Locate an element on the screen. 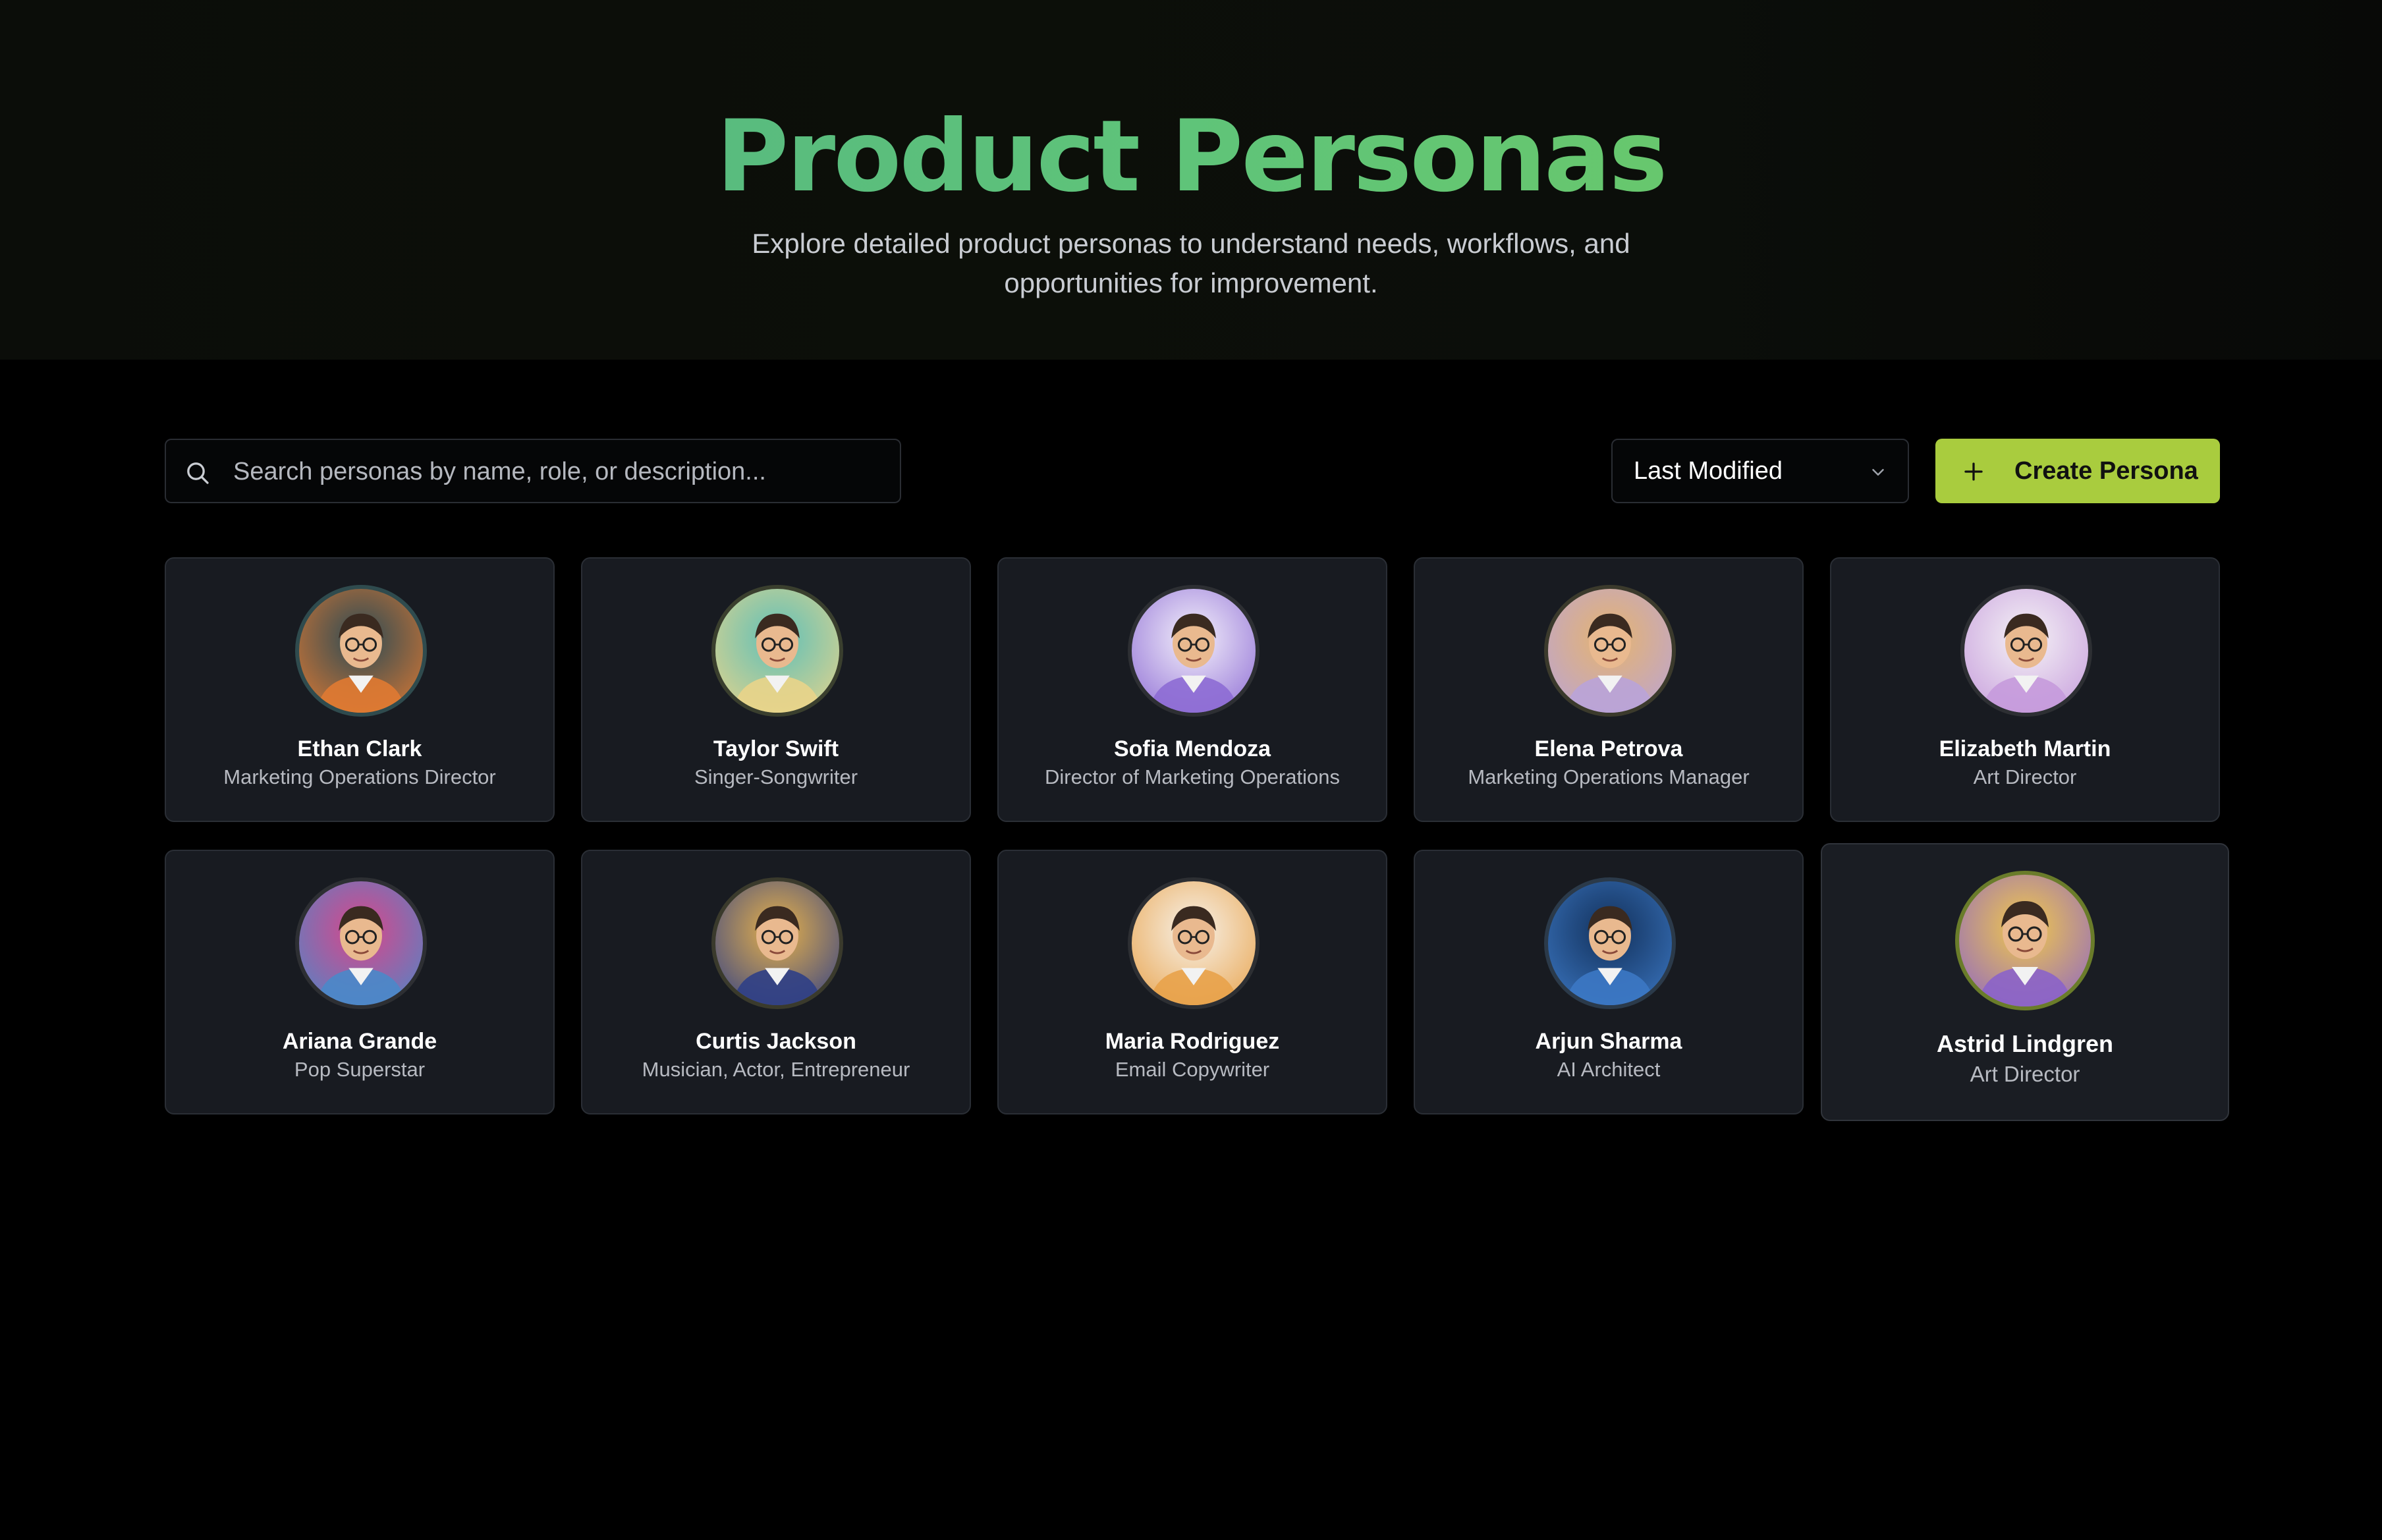 The width and height of the screenshot is (2382, 1540). persona-name: Sofia Mendoza is located at coordinates (1192, 748).